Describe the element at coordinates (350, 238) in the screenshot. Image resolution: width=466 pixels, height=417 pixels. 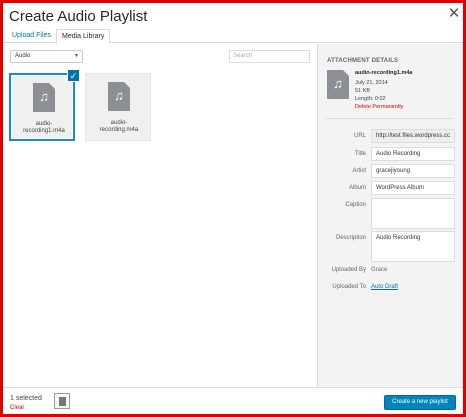
I see `description-label: Description` at that location.